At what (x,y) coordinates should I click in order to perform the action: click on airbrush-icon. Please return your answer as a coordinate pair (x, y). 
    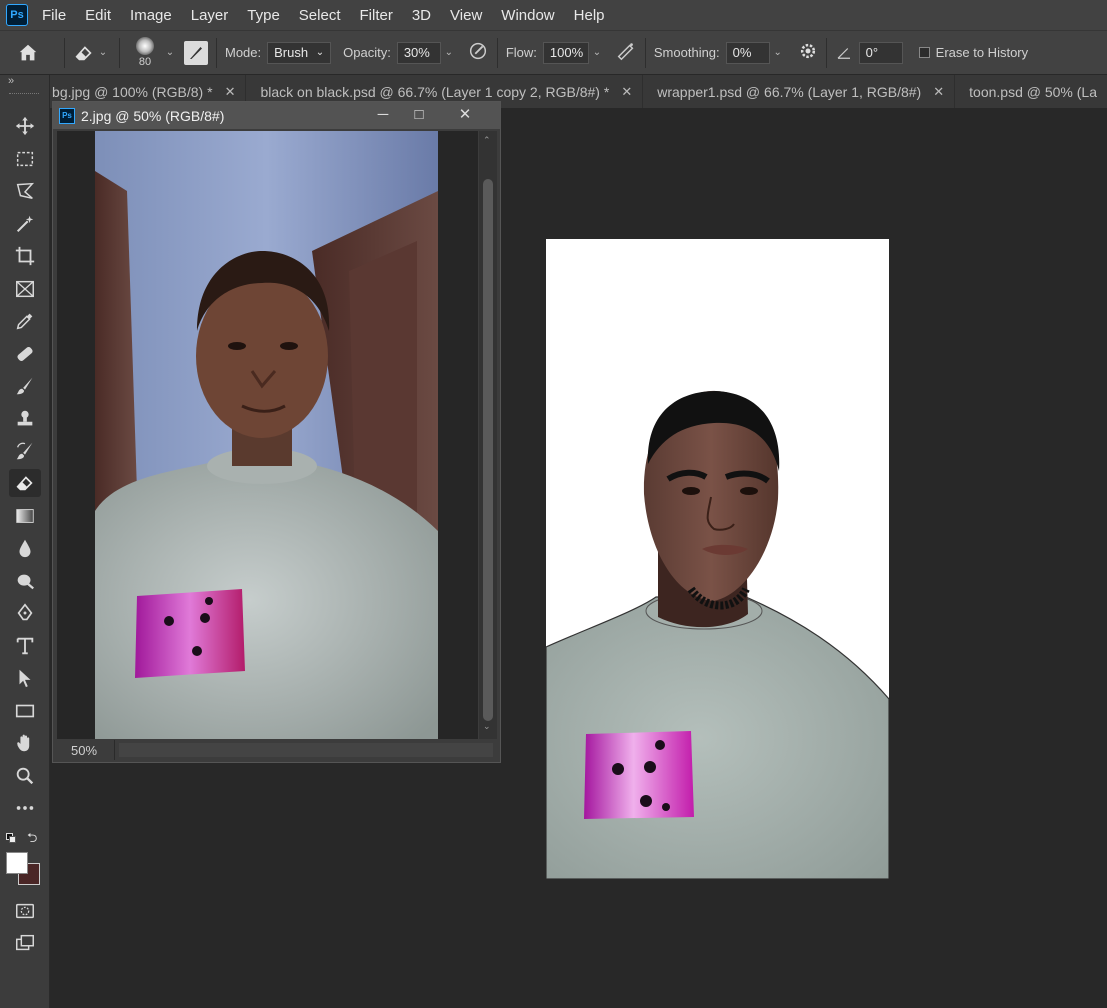
    Looking at the image, I should click on (625, 52).